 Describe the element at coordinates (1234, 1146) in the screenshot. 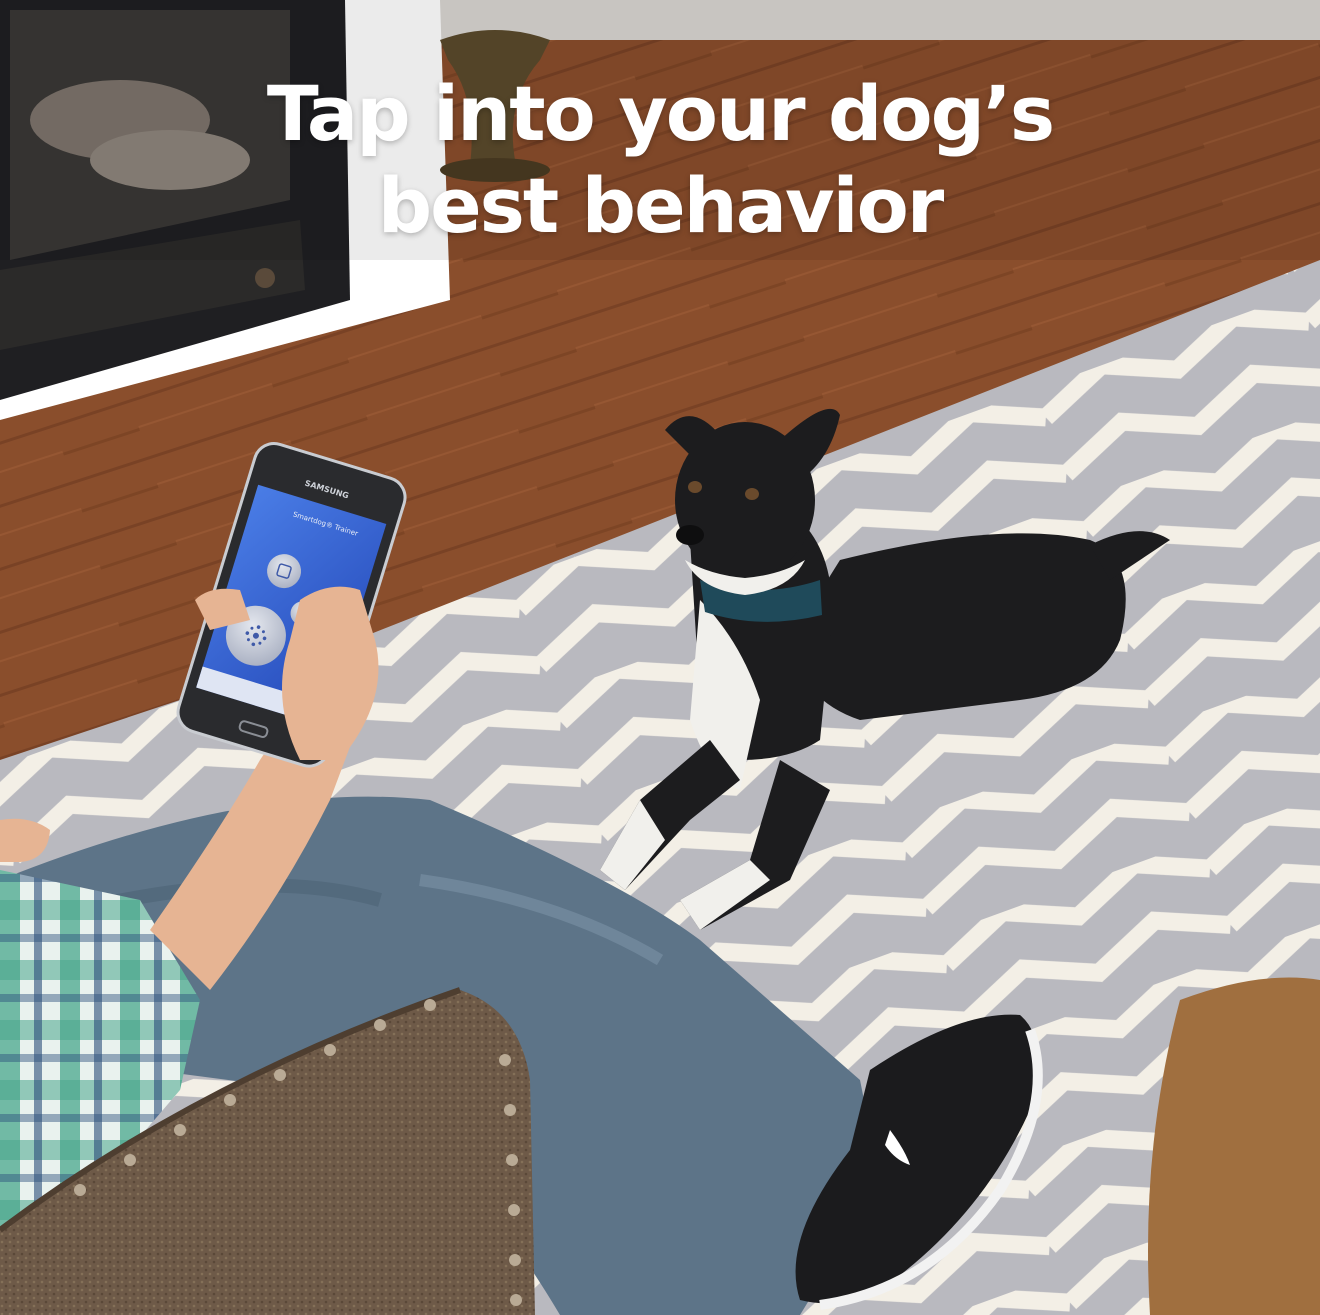

I see `ottoman` at that location.